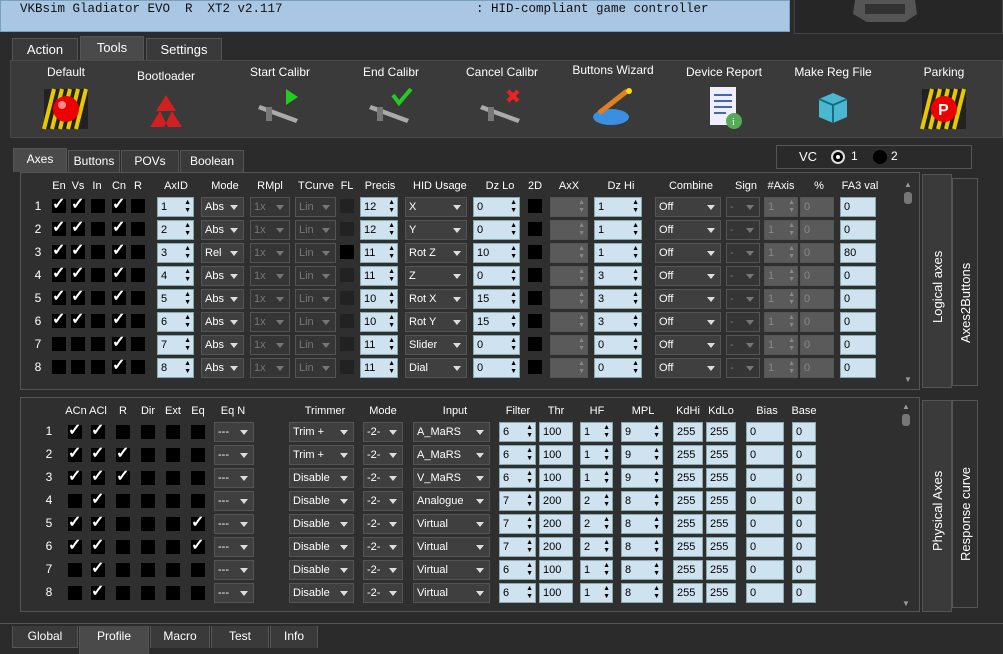 The height and width of the screenshot is (654, 1003). Describe the element at coordinates (858, 253) in the screenshot. I see `fa3-field: 80` at that location.